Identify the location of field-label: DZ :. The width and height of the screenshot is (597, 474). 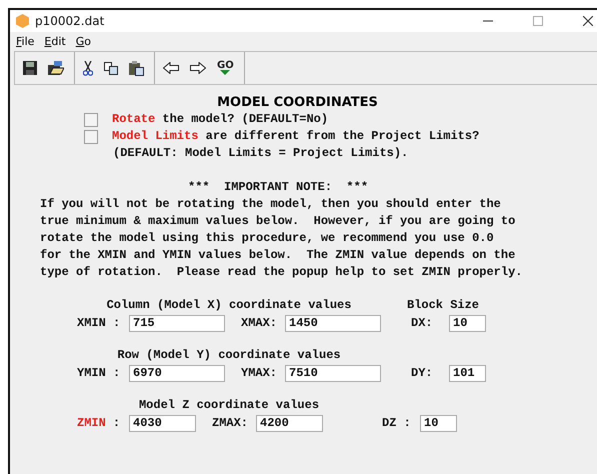
(397, 423).